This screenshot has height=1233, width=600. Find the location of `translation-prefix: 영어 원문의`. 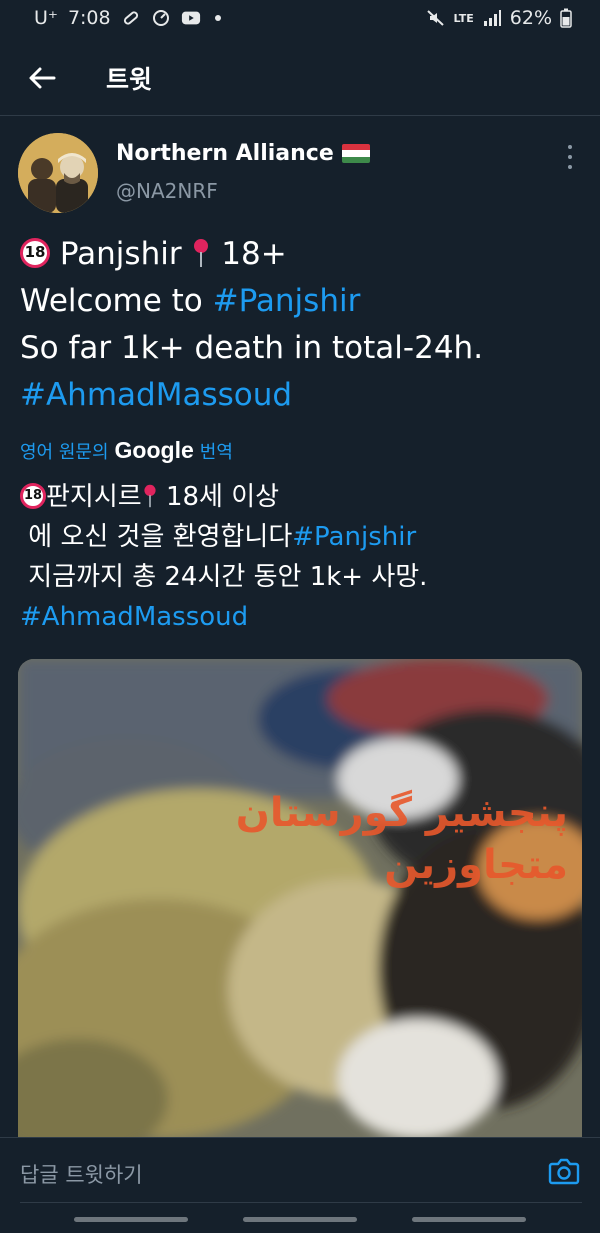

translation-prefix: 영어 원문의 is located at coordinates (64, 452).